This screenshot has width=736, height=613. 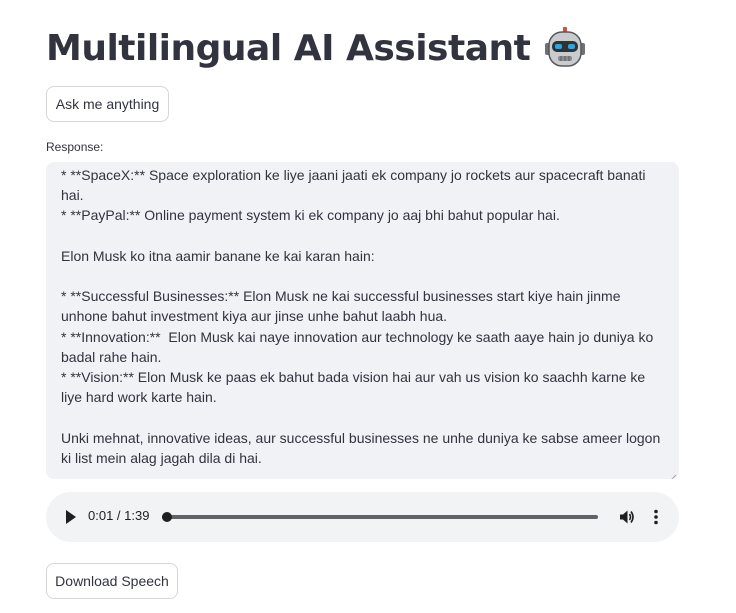 I want to click on audio-player: 0:01 / 1:39, so click(x=362, y=517).